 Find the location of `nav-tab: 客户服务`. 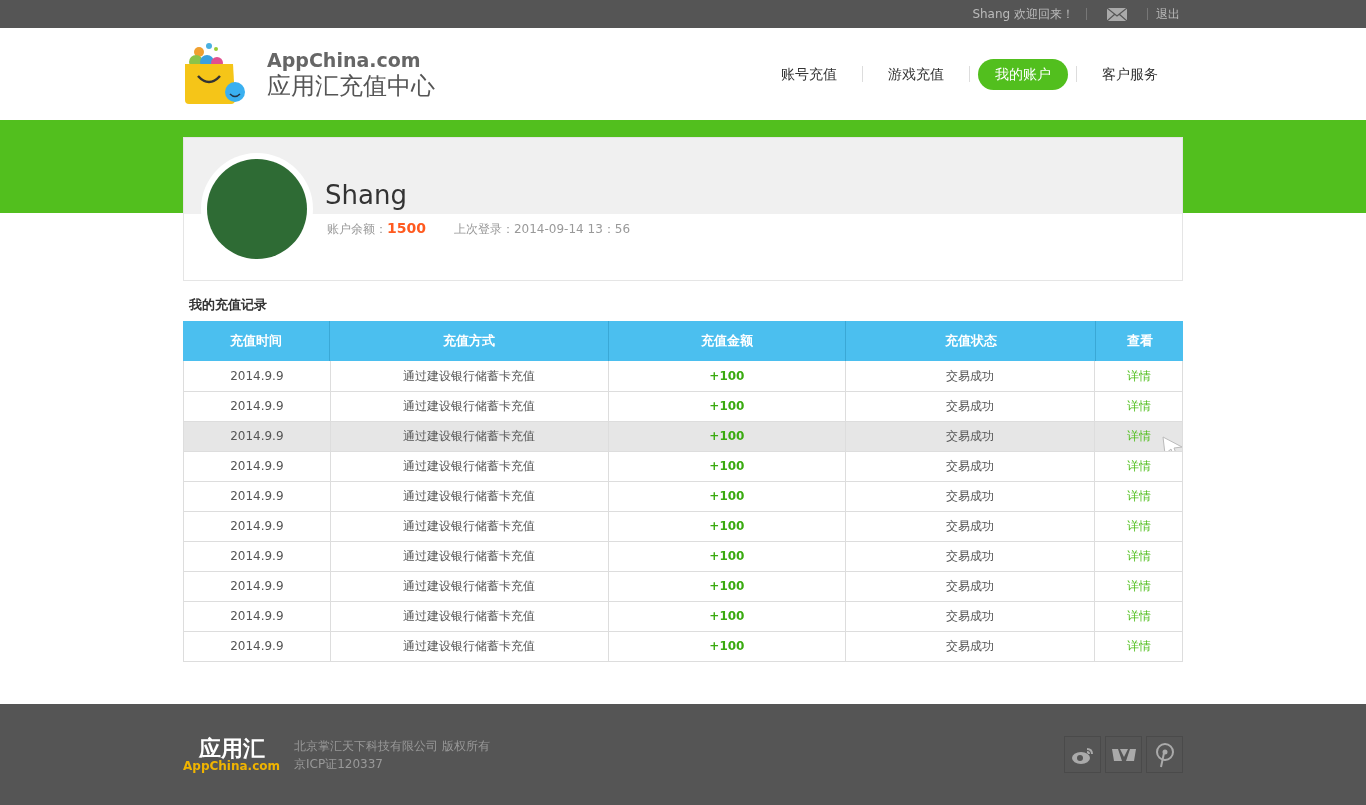

nav-tab: 客户服务 is located at coordinates (1130, 74).